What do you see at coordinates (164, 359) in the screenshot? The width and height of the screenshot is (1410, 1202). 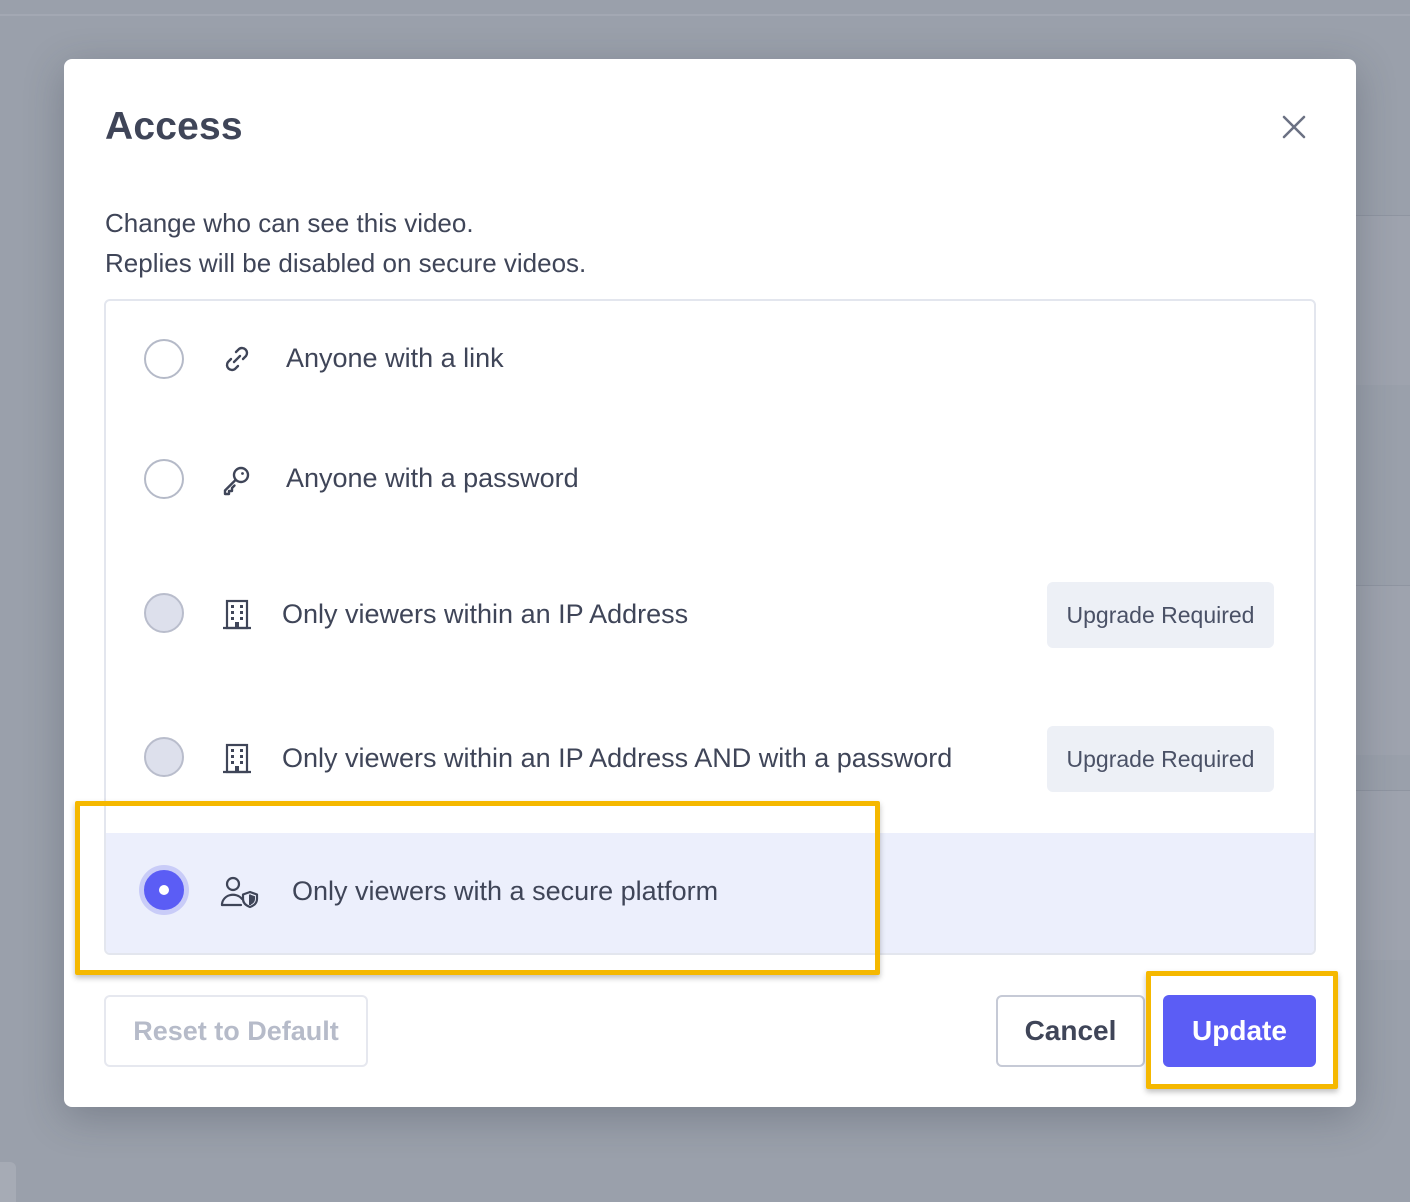 I see `radio-anyone-with-link` at bounding box center [164, 359].